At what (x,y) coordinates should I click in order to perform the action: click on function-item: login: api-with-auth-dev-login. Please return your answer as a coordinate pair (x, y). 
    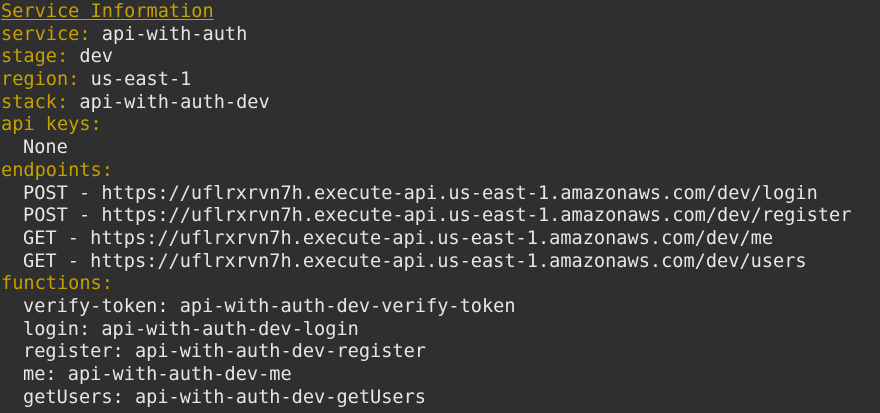
    Looking at the image, I should click on (440, 330).